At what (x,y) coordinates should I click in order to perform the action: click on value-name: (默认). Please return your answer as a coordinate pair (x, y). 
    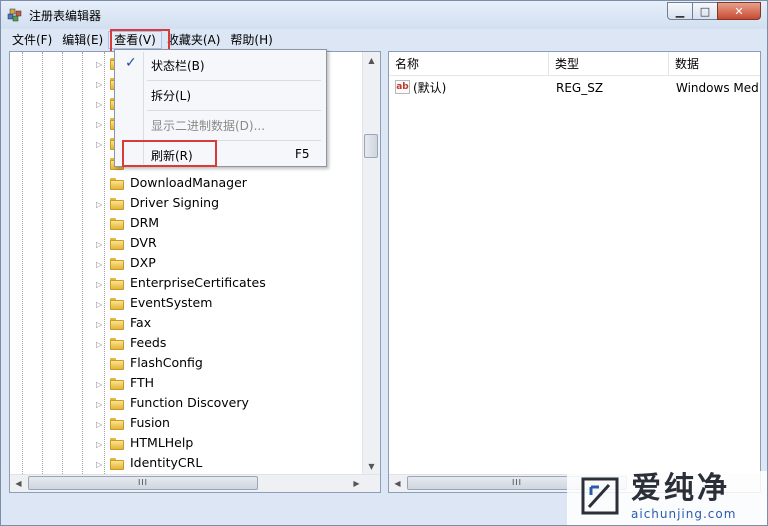
    Looking at the image, I should click on (429, 88).